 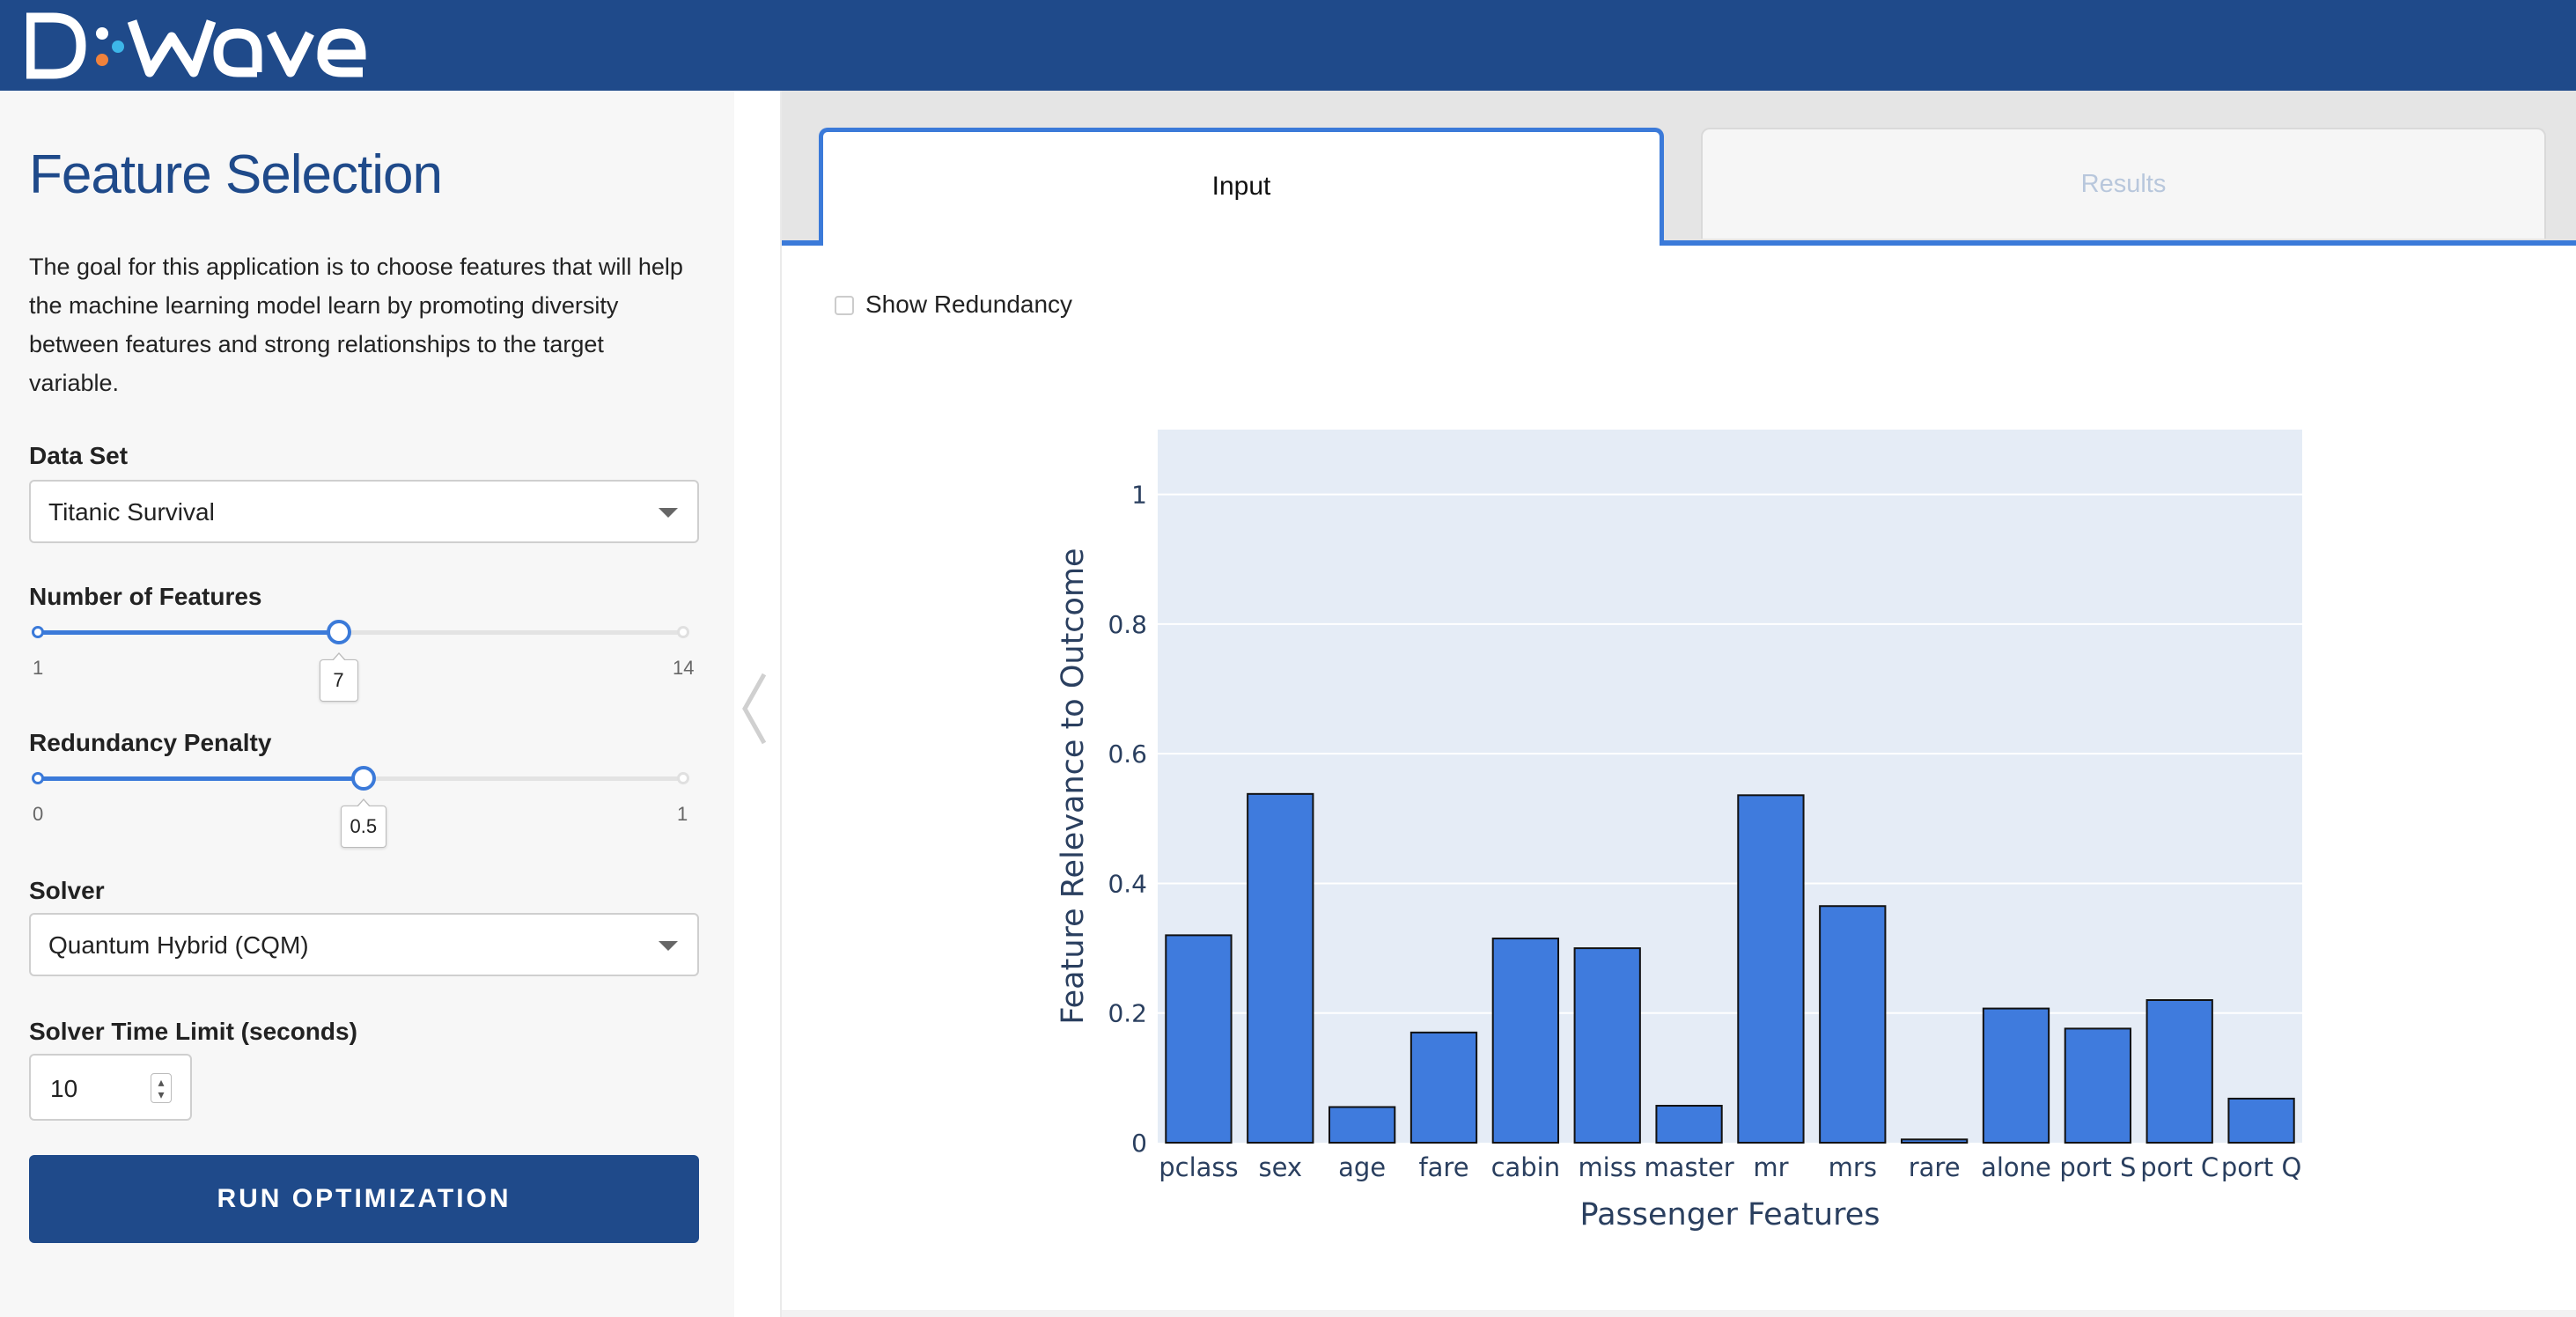 What do you see at coordinates (364, 512) in the screenshot?
I see `dataset-dropdown: Titanic Survival` at bounding box center [364, 512].